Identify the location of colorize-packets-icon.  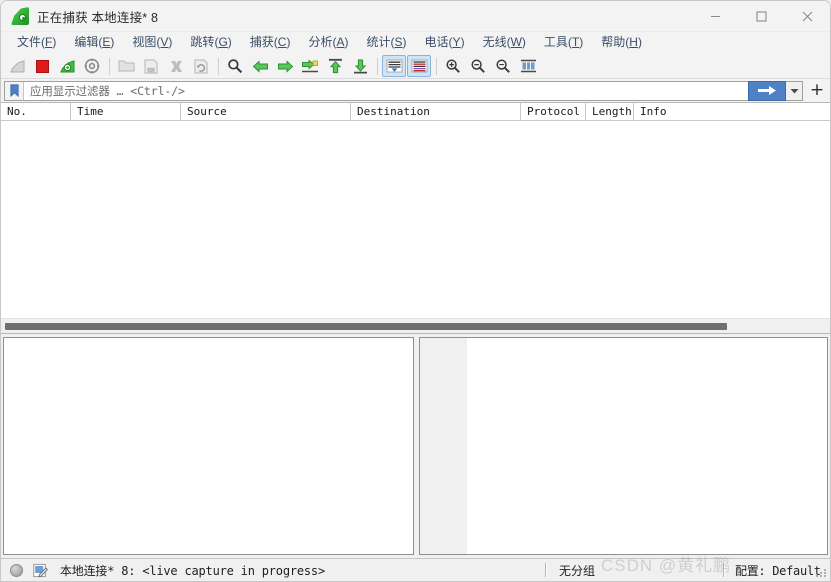
(419, 66).